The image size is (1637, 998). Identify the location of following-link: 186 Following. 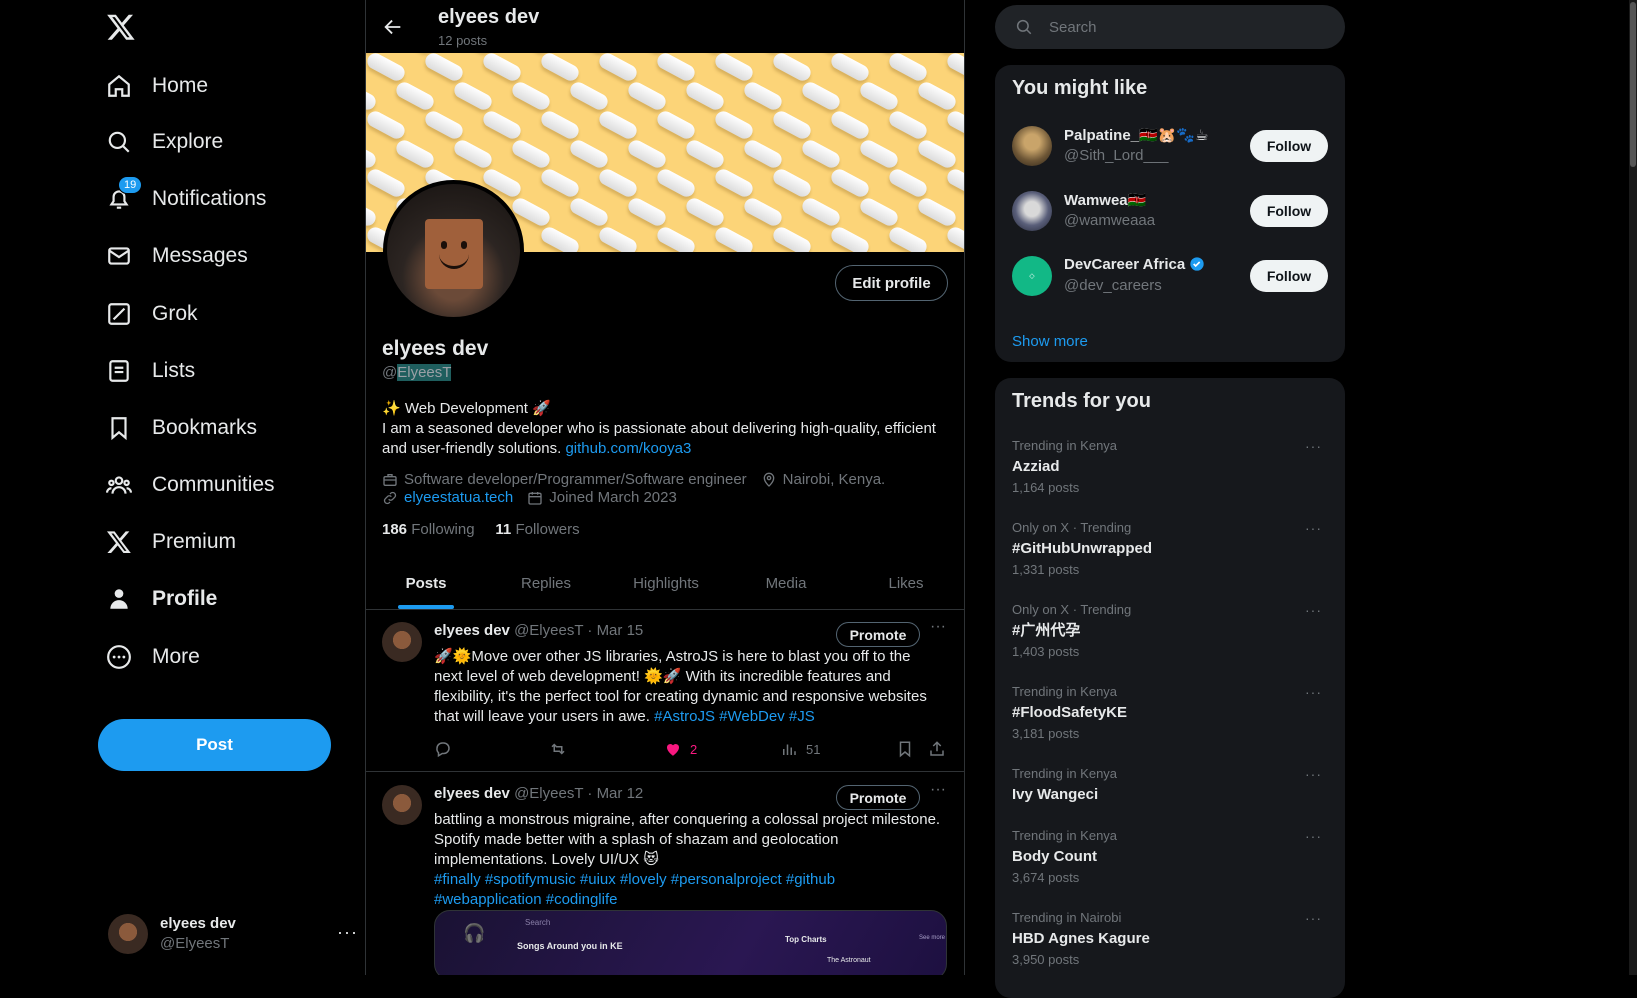
(428, 529).